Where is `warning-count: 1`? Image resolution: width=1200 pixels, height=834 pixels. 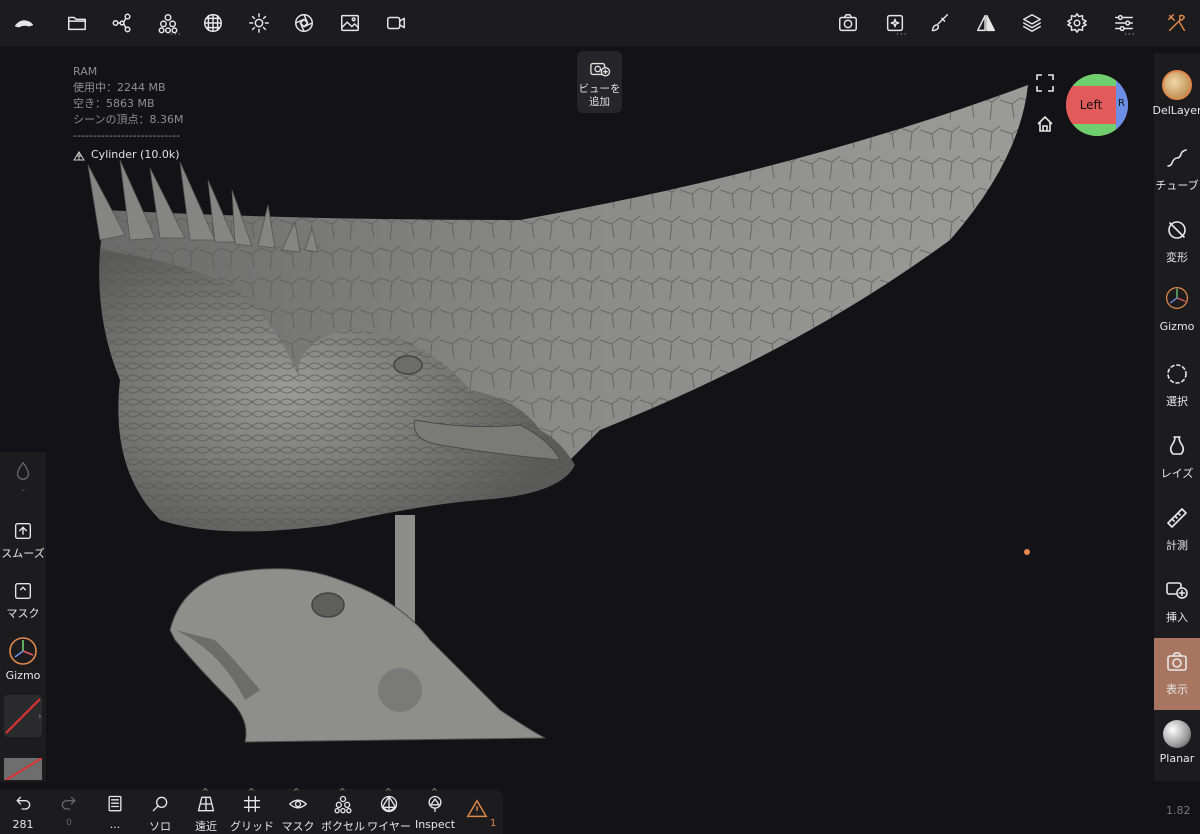
warning-count: 1 is located at coordinates (493, 823).